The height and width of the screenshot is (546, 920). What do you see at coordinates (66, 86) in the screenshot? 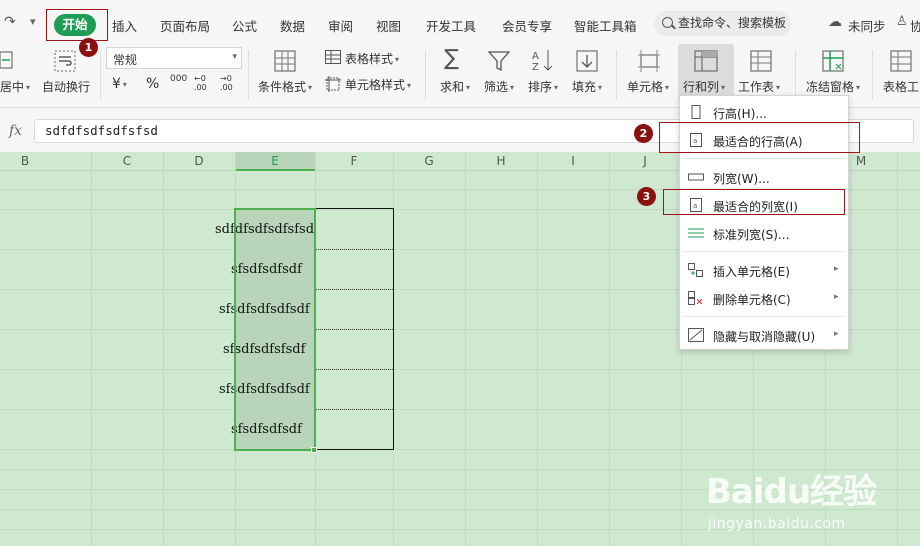
I see `wrap-text-label: 自动换行` at bounding box center [66, 86].